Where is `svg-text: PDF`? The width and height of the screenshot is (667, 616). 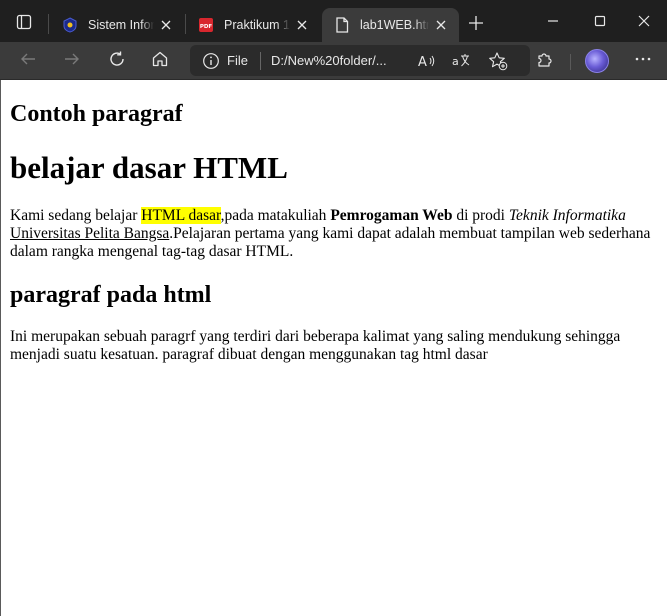
svg-text: PDF is located at coordinates (206, 27).